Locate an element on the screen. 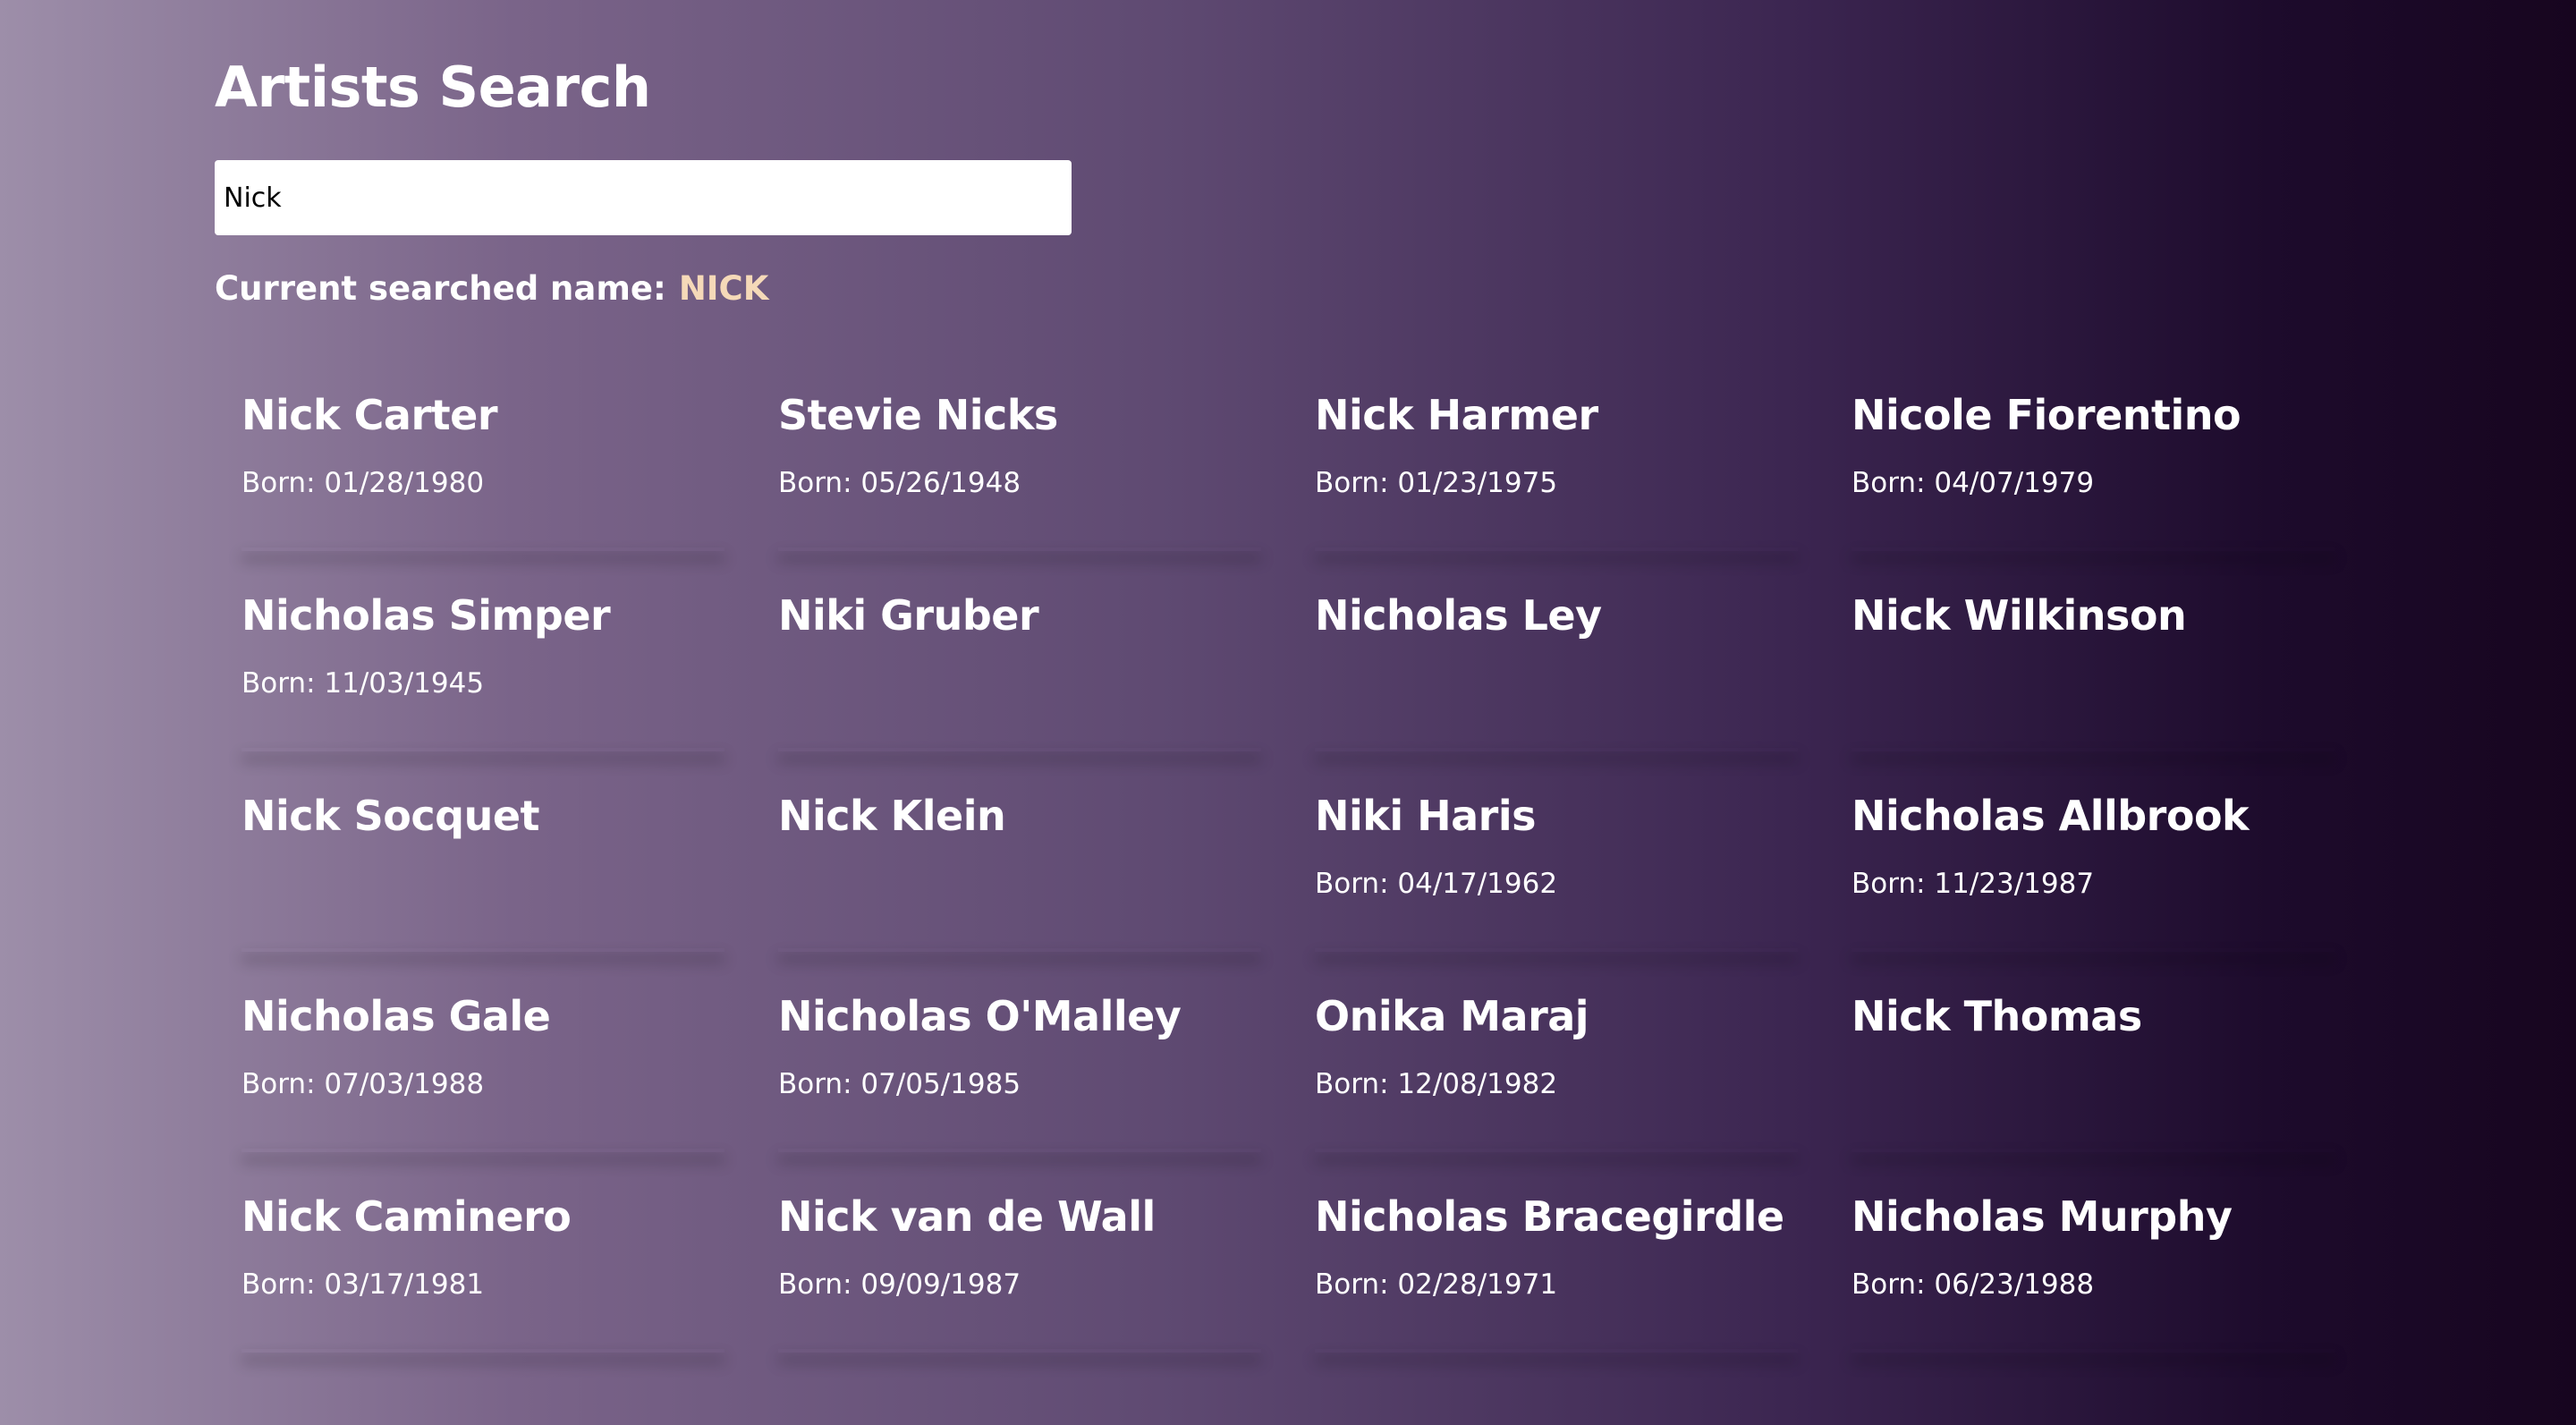 This screenshot has height=1425, width=2576. artist-name: Nick van de Wall is located at coordinates (967, 1216).